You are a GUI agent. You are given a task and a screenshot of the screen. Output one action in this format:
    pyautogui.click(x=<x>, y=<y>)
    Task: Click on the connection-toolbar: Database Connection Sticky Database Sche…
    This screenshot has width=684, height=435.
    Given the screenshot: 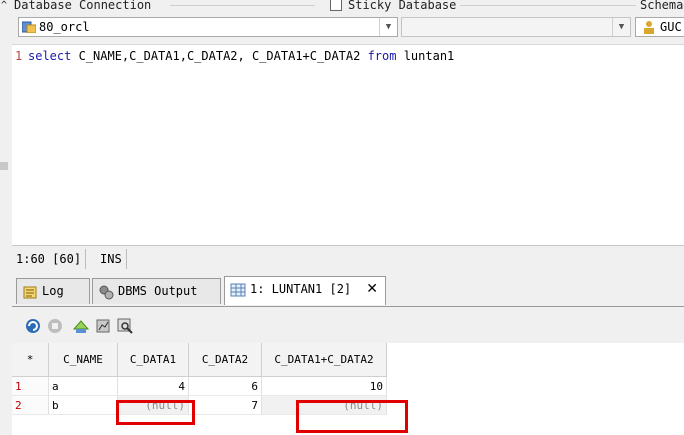 What is the action you would take?
    pyautogui.click(x=347, y=22)
    